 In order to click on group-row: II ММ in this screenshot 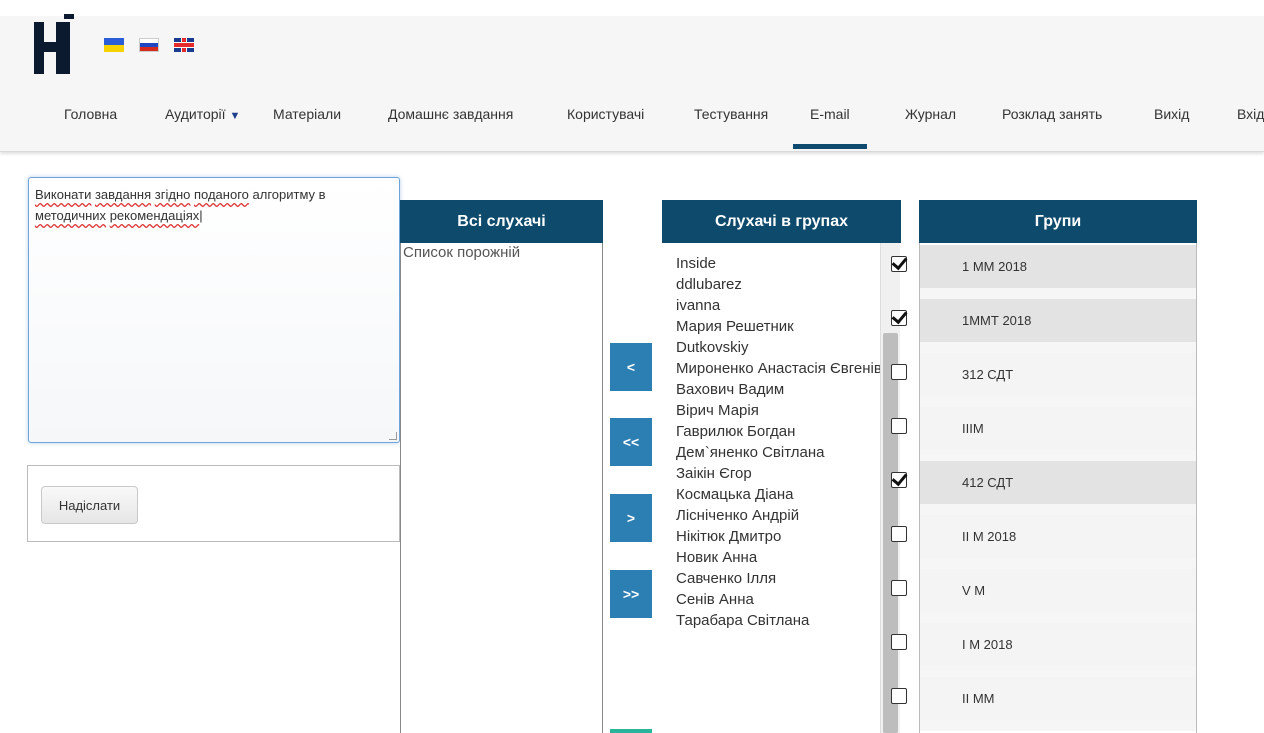, I will do `click(1058, 698)`.